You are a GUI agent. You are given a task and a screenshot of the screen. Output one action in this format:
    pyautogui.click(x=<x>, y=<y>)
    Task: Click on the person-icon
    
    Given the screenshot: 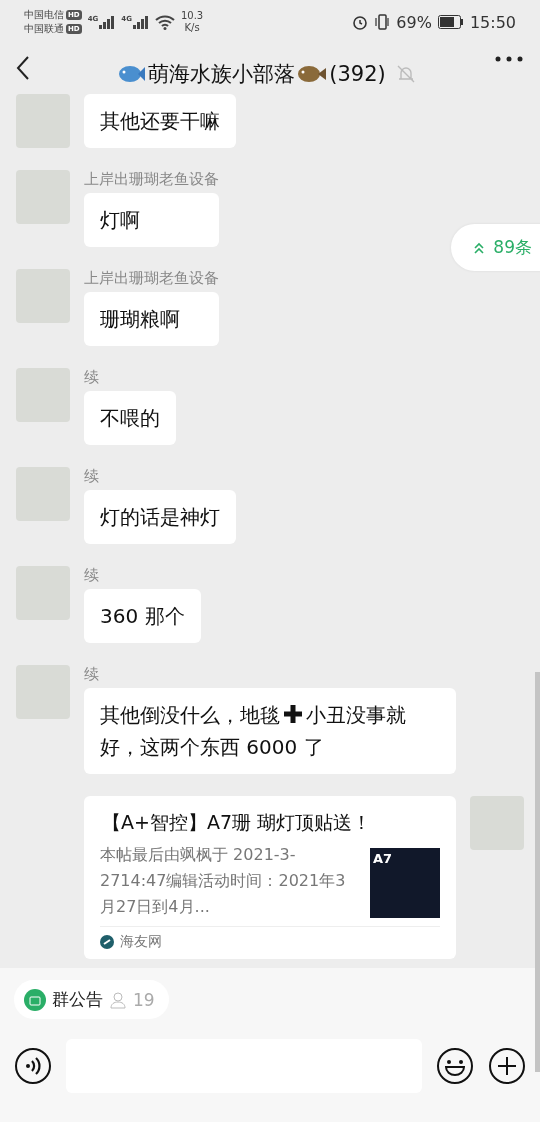 What is the action you would take?
    pyautogui.click(x=118, y=999)
    